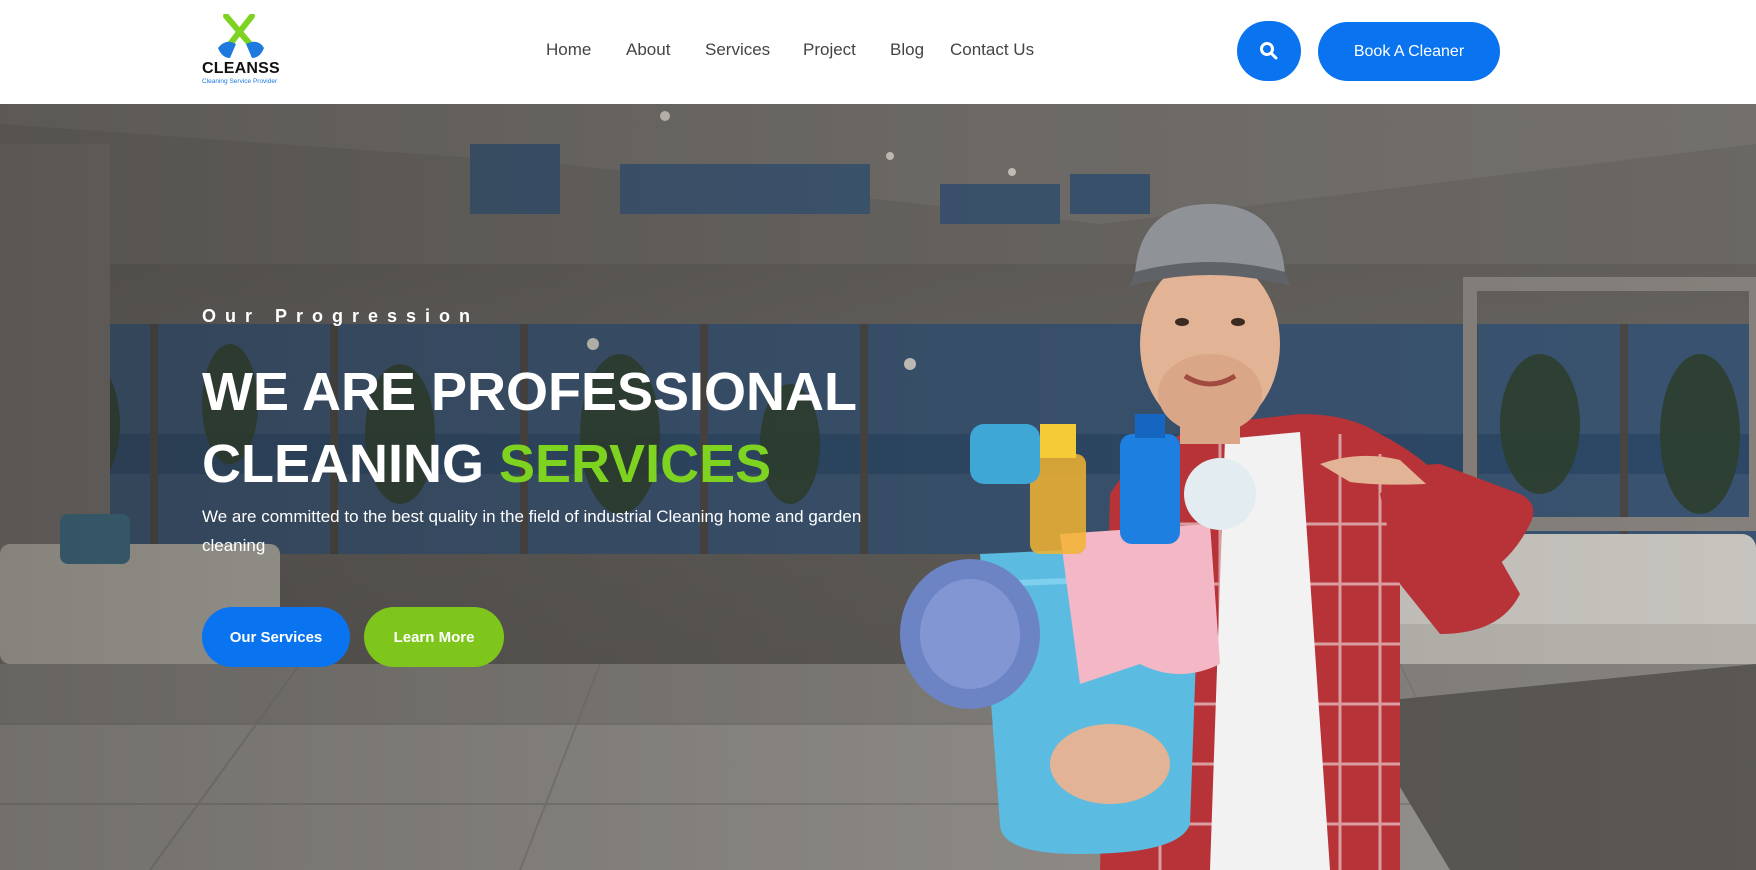 The image size is (1756, 870). I want to click on broom-logo-icon, so click(241, 36).